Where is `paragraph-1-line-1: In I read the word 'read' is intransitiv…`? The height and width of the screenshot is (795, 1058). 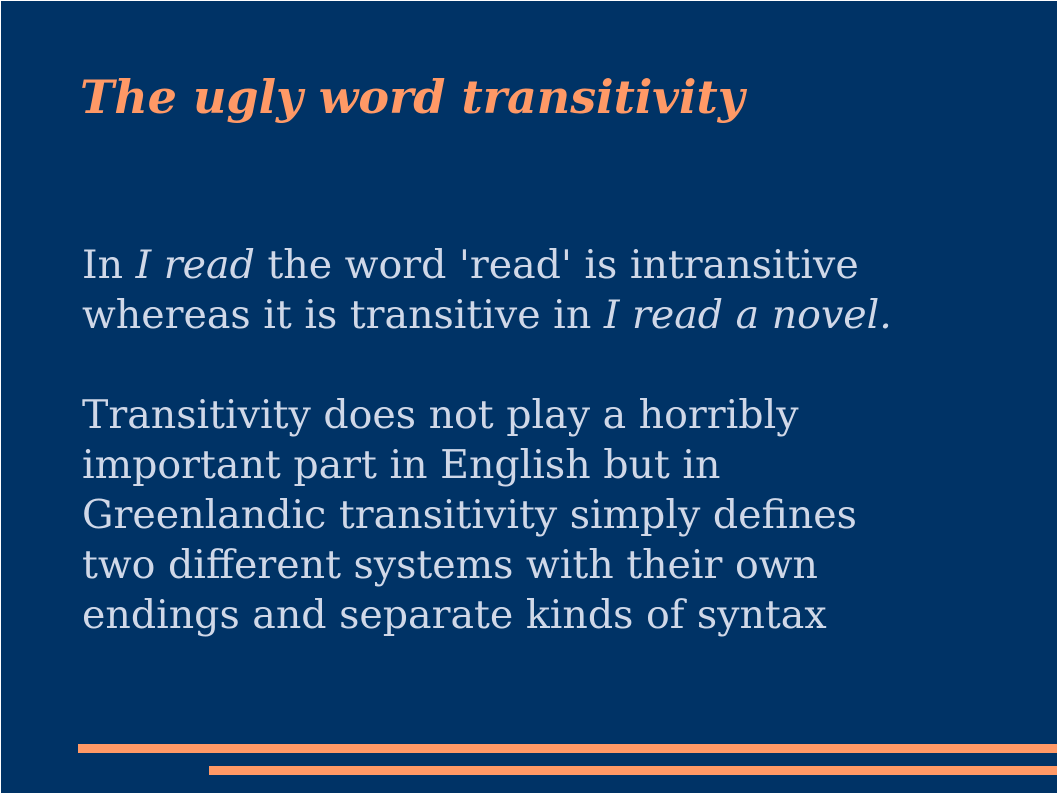 paragraph-1-line-1: In I read the word 'read' is intransitiv… is located at coordinates (562, 265).